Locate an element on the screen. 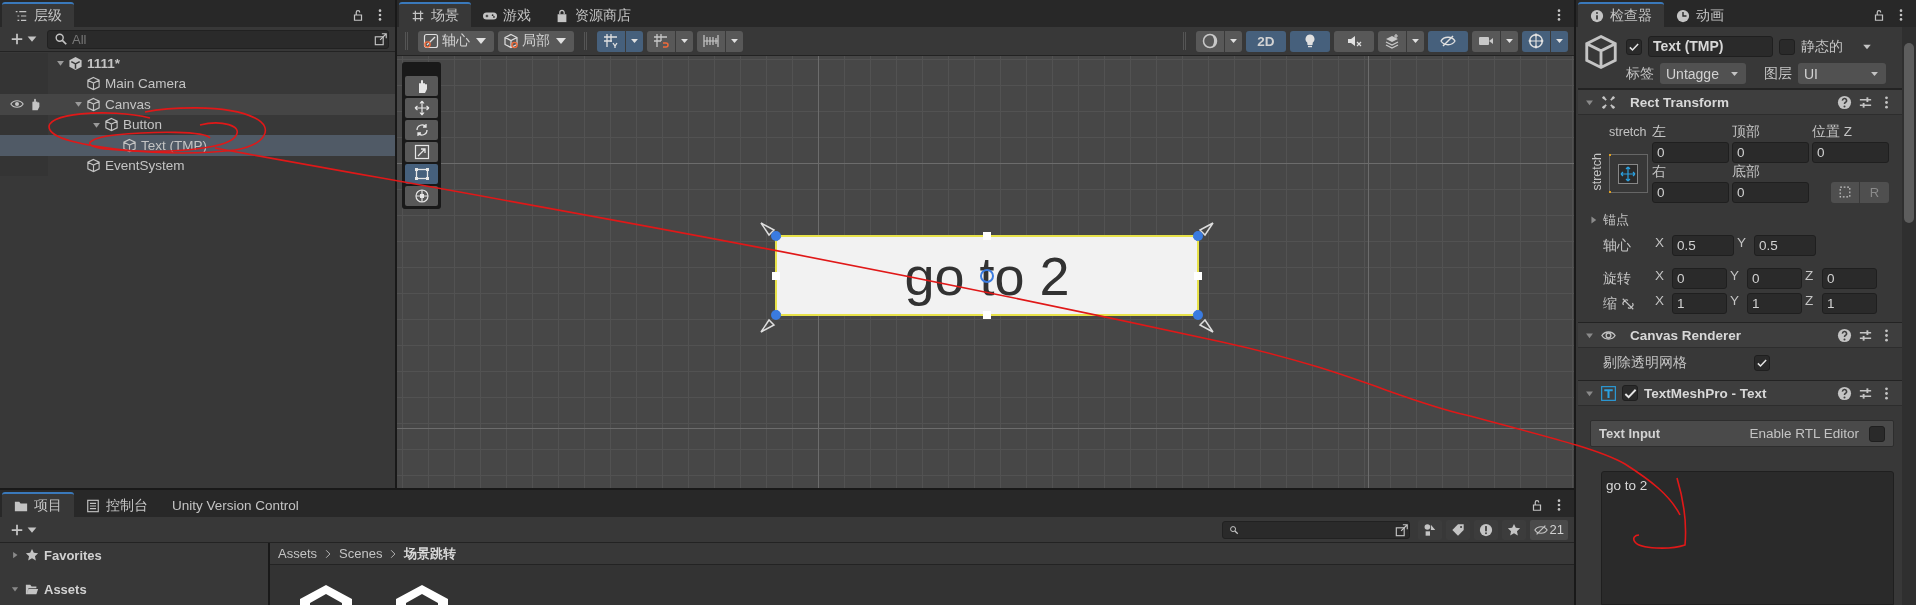 Image resolution: width=1916 pixels, height=605 pixels. static-checkbox is located at coordinates (1787, 46).